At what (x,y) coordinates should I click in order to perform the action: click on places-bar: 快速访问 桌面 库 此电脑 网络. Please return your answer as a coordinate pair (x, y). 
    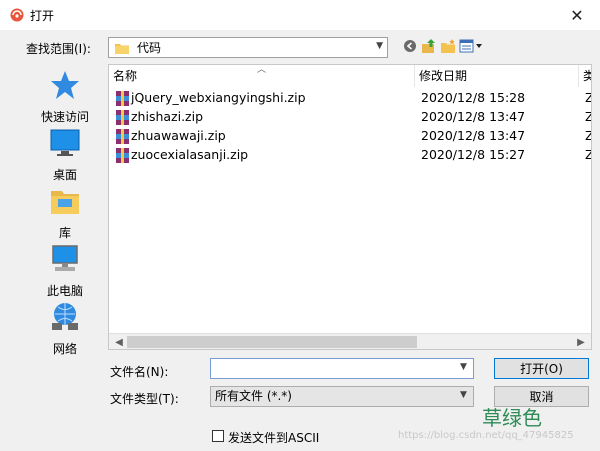
    Looking at the image, I should click on (66, 211).